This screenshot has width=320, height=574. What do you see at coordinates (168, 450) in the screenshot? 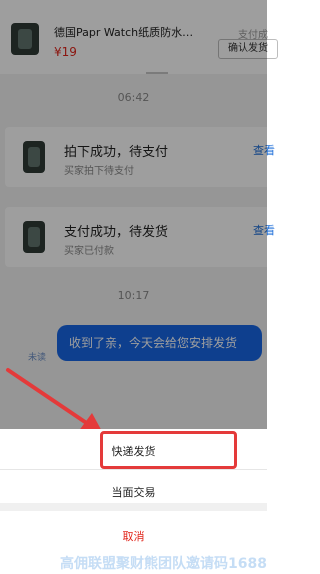
I see `highlight-annotation` at bounding box center [168, 450].